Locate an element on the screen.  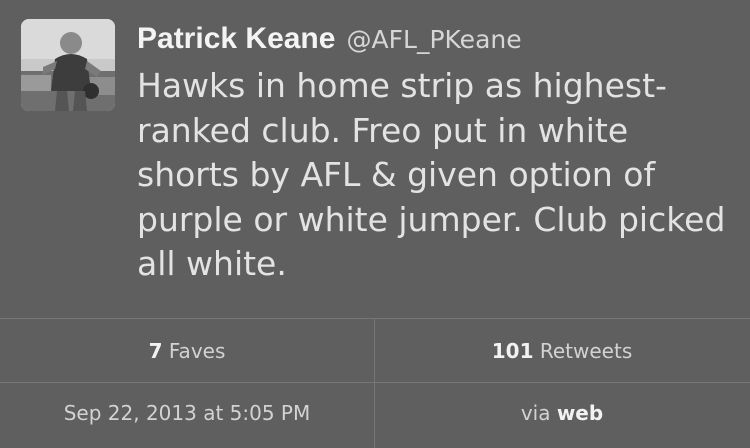
via-source: via web is located at coordinates (562, 413).